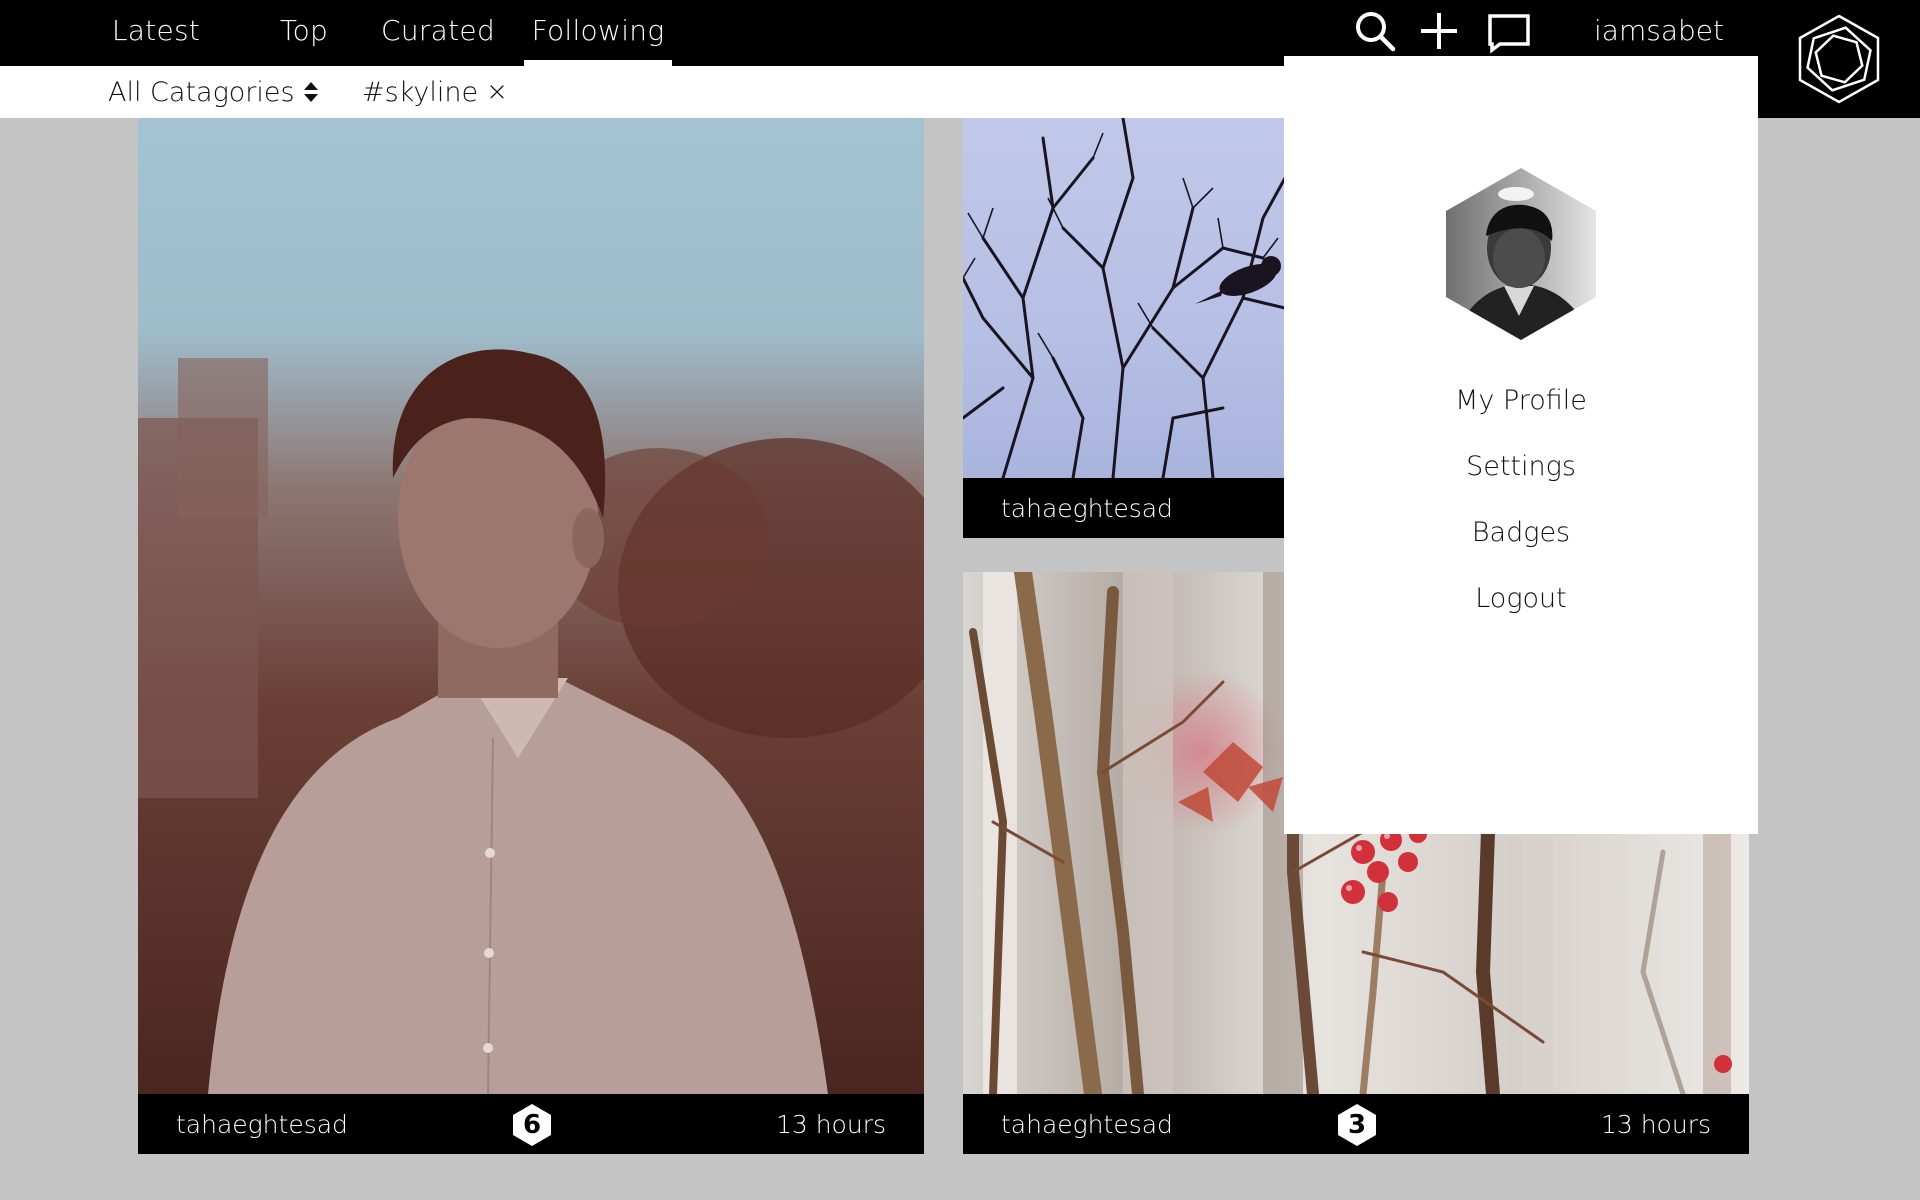 This screenshot has height=1200, width=1920. What do you see at coordinates (1509, 34) in the screenshot?
I see `message-icon` at bounding box center [1509, 34].